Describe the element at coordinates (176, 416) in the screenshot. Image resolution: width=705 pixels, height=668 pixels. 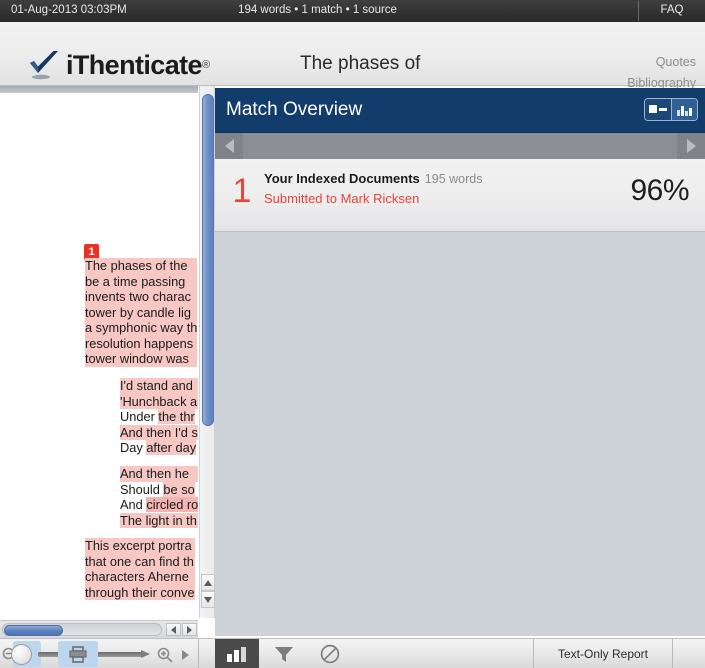
I see `document-line-matched: the thr` at that location.